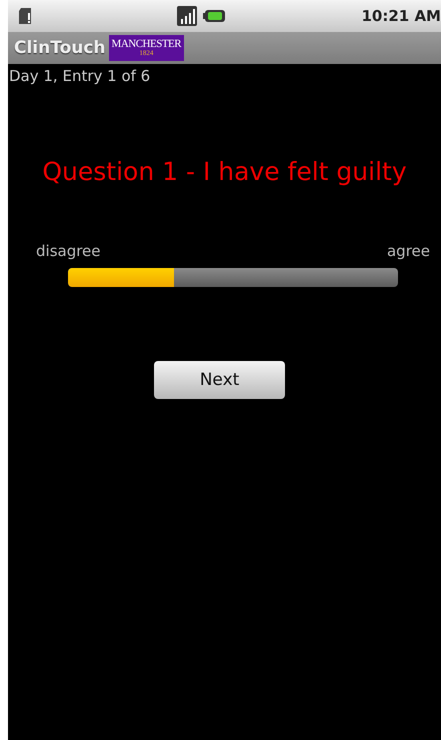 The width and height of the screenshot is (441, 740). What do you see at coordinates (219, 380) in the screenshot?
I see `next-button: Next` at bounding box center [219, 380].